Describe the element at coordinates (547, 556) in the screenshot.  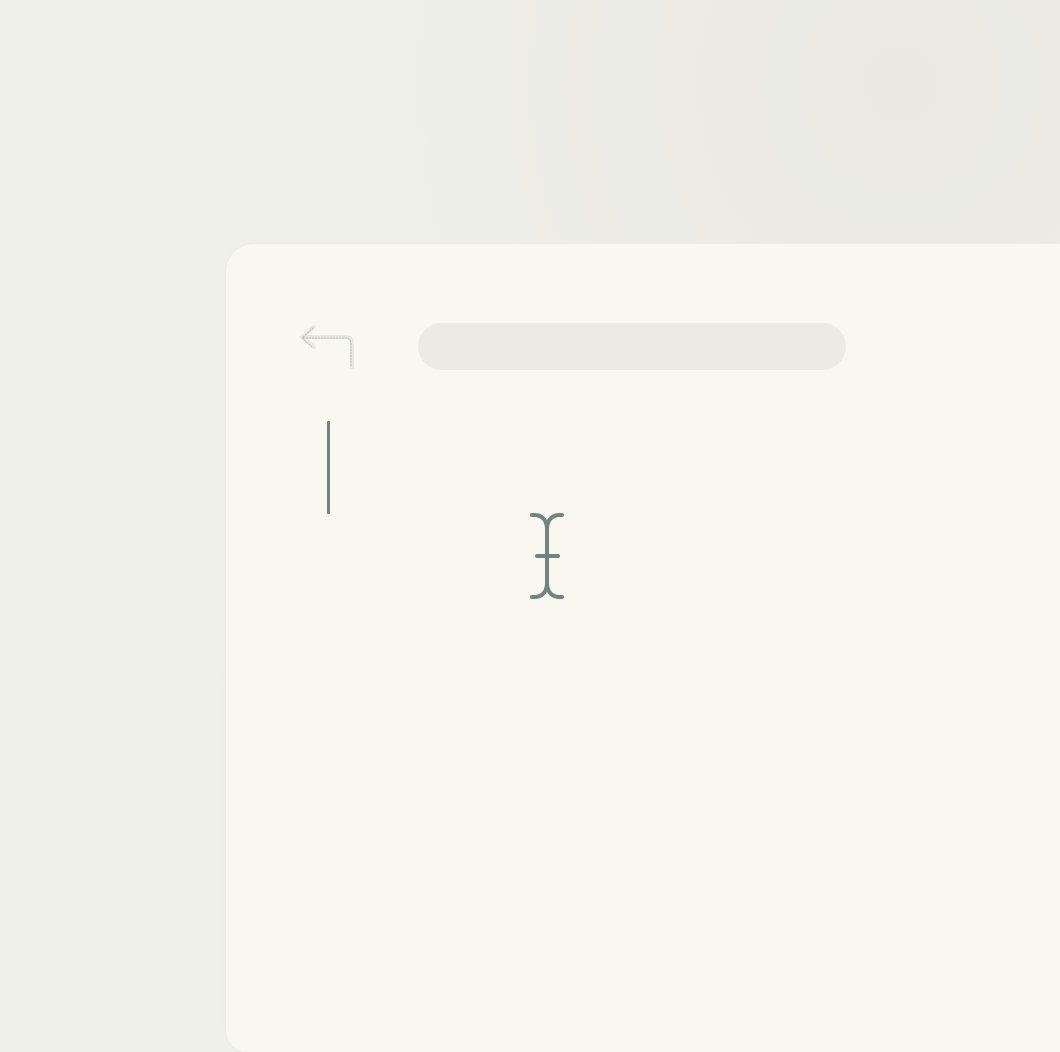
I see `i-beam-cursor-icon` at that location.